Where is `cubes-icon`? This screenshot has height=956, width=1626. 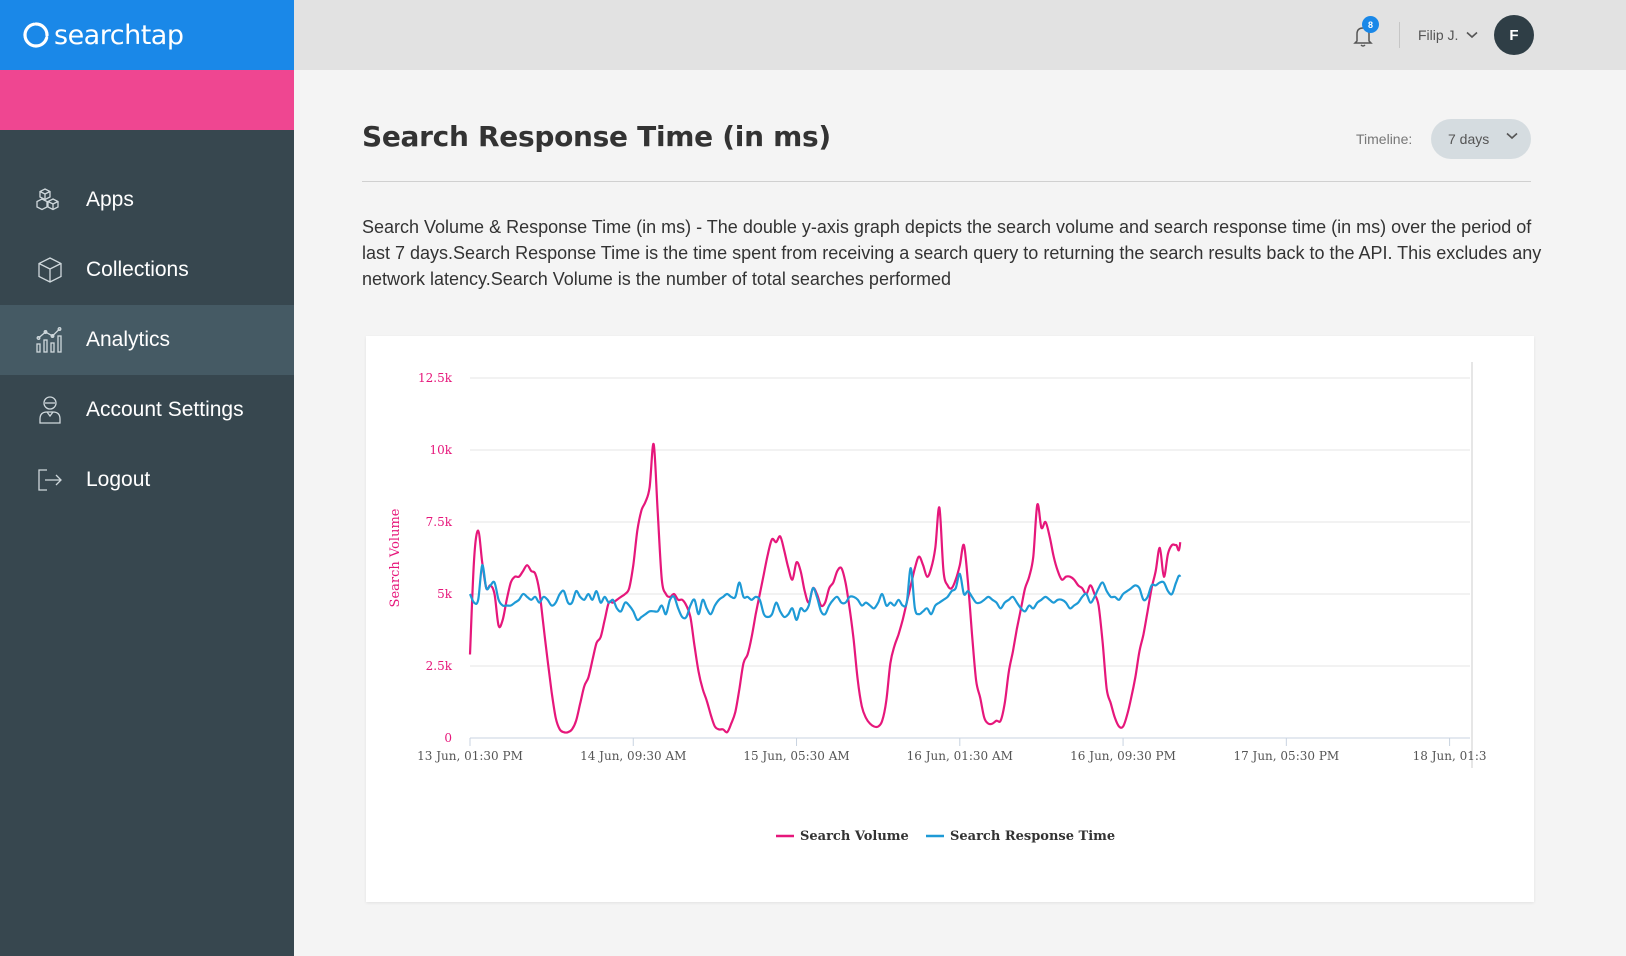 cubes-icon is located at coordinates (50, 200).